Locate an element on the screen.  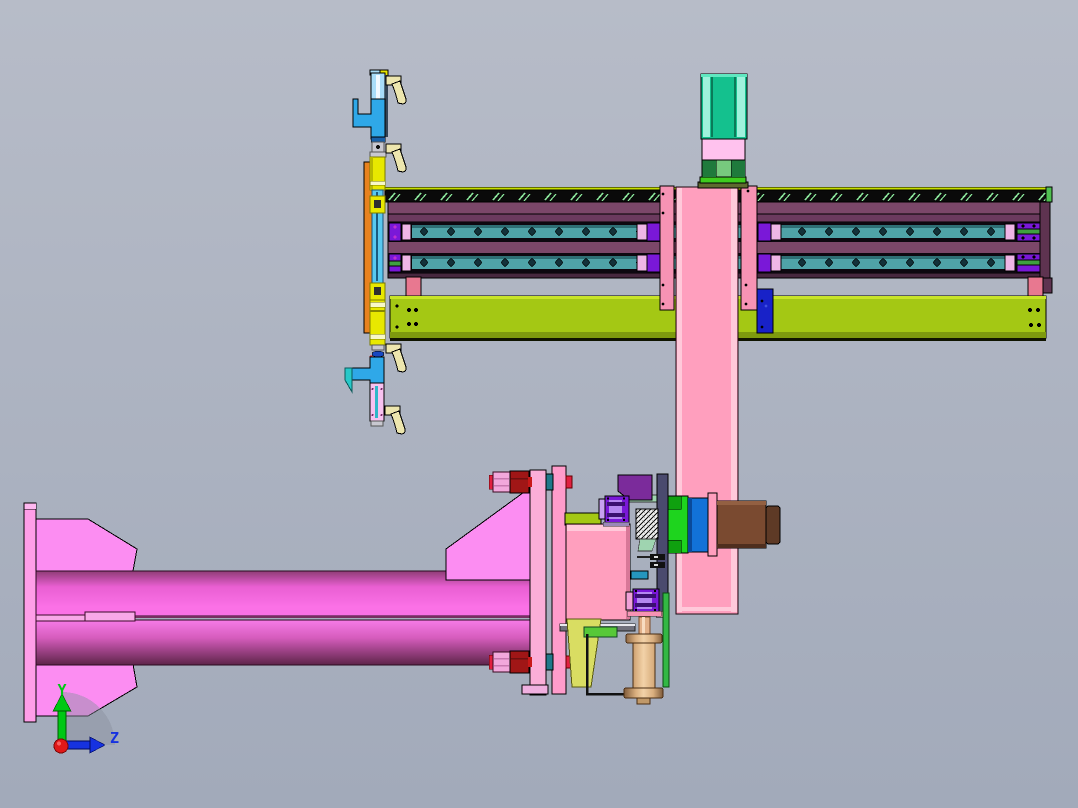
bolt-shaft is located at coordinates (530, 482).